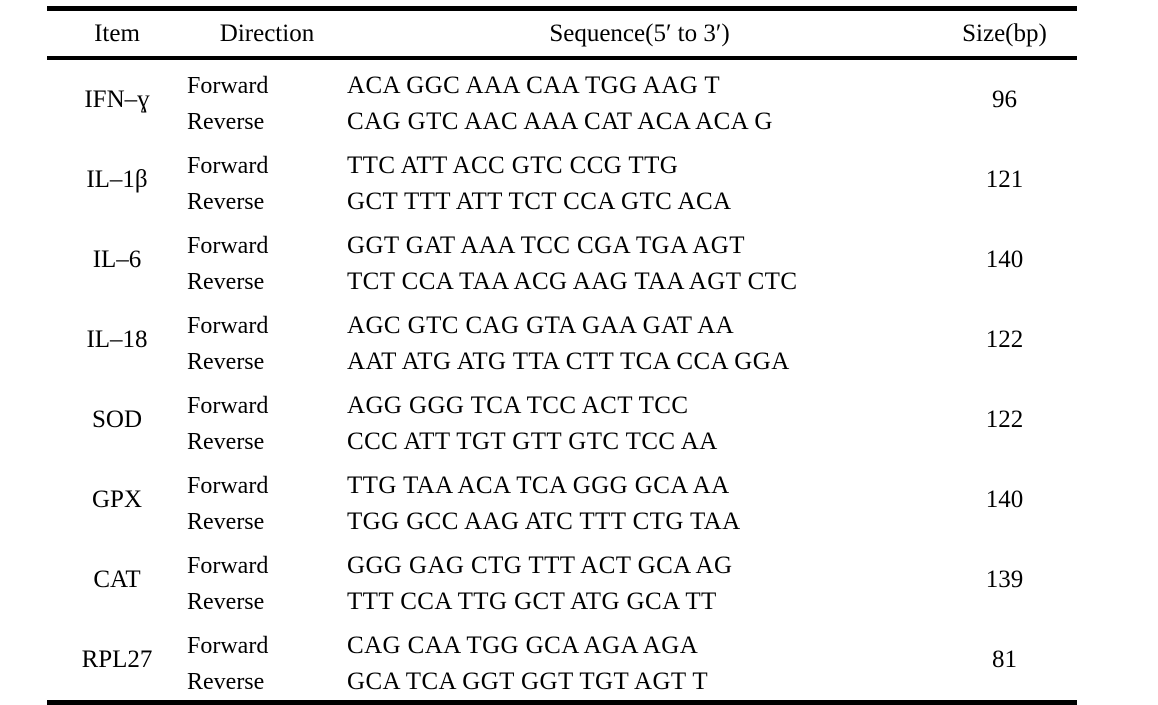  I want to click on table-row: Reverse GCT TTT ATT TCT CCA GTC ACA, so click(562, 202).